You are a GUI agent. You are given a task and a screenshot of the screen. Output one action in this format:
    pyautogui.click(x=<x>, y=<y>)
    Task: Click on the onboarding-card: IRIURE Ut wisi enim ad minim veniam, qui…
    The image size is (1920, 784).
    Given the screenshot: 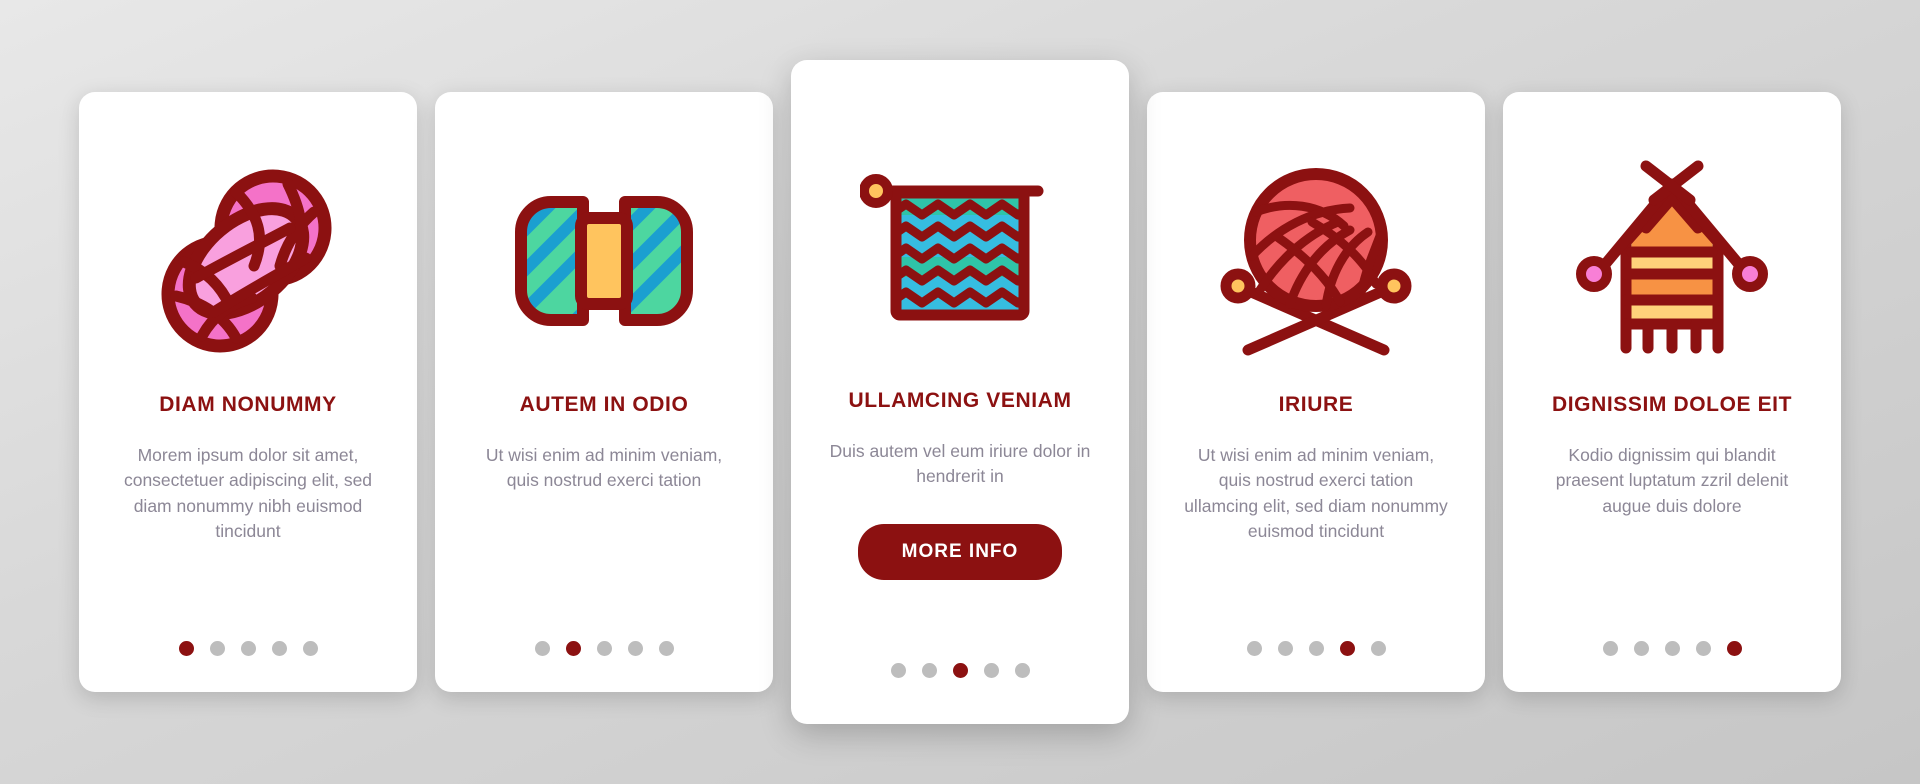 What is the action you would take?
    pyautogui.click(x=1316, y=392)
    